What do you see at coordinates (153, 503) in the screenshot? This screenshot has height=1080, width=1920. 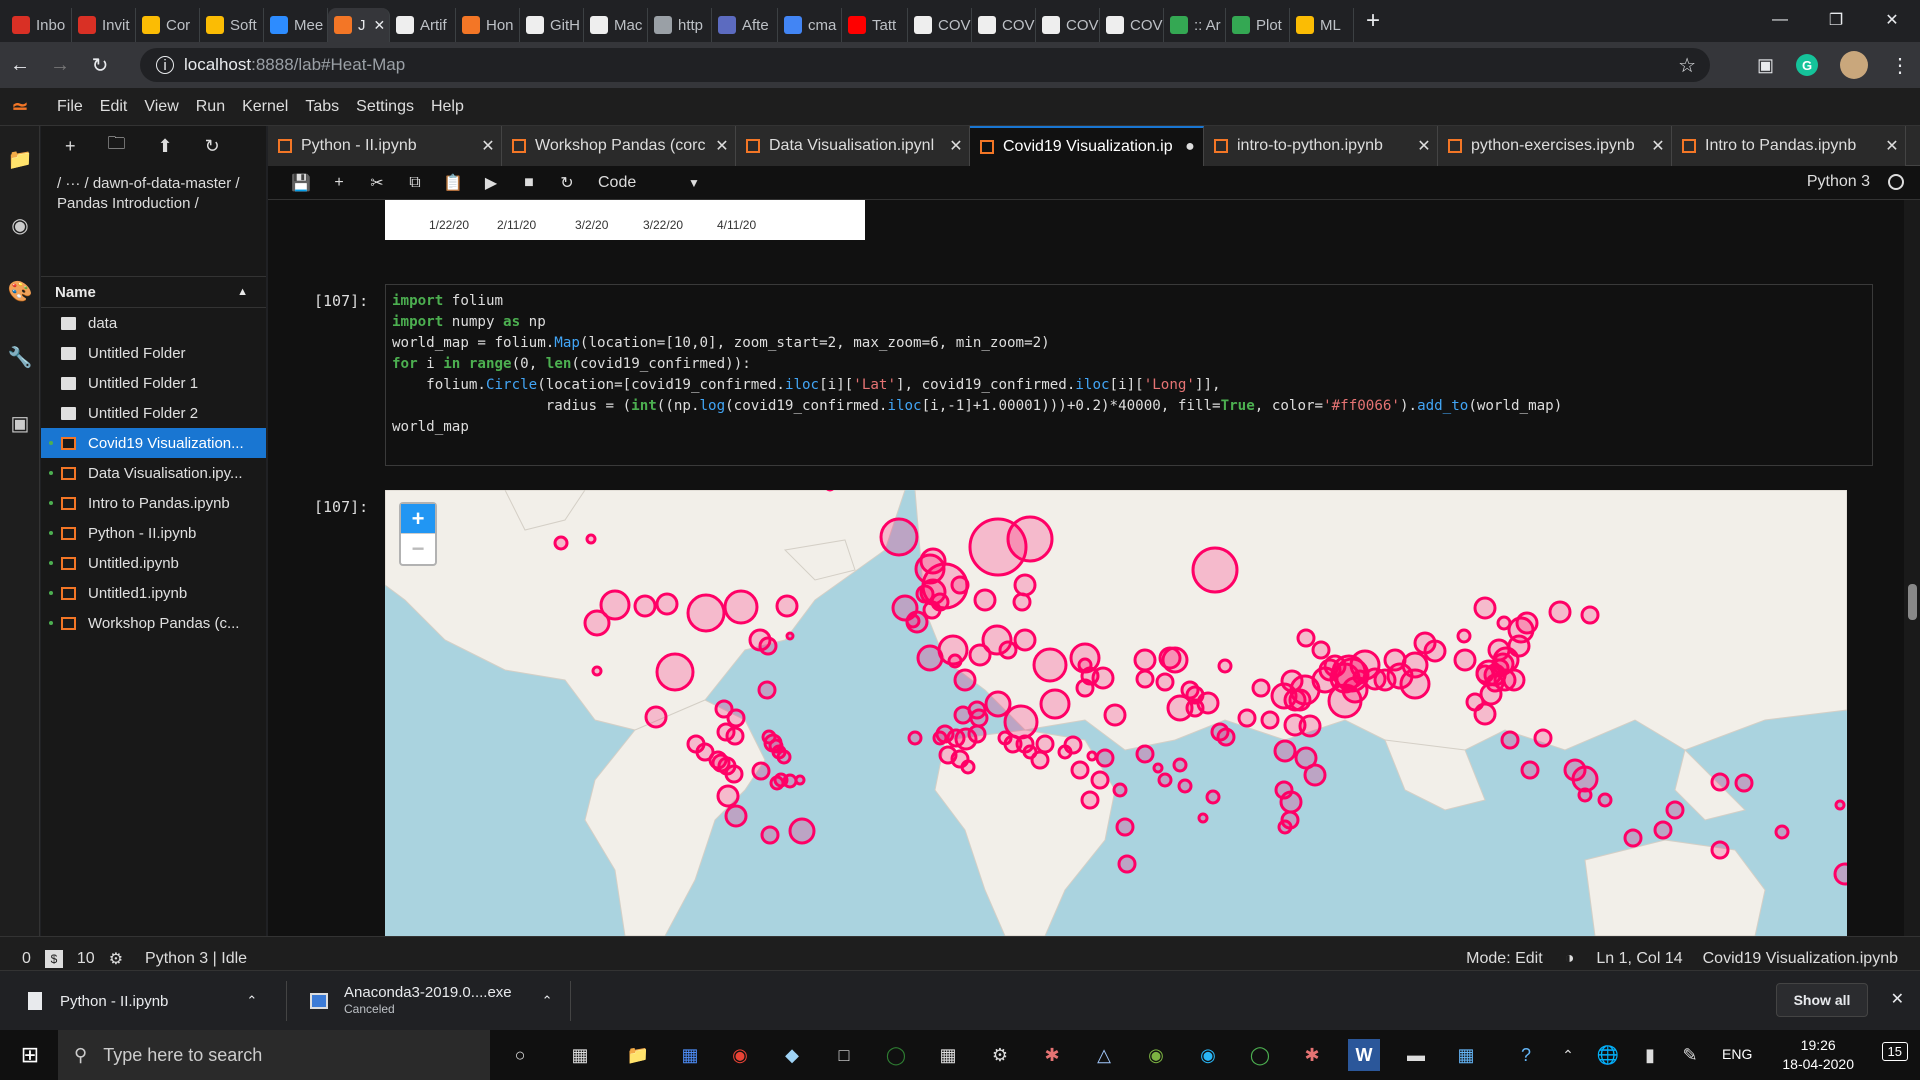 I see `file-list-item: Intro to Pandas.ipynb` at bounding box center [153, 503].